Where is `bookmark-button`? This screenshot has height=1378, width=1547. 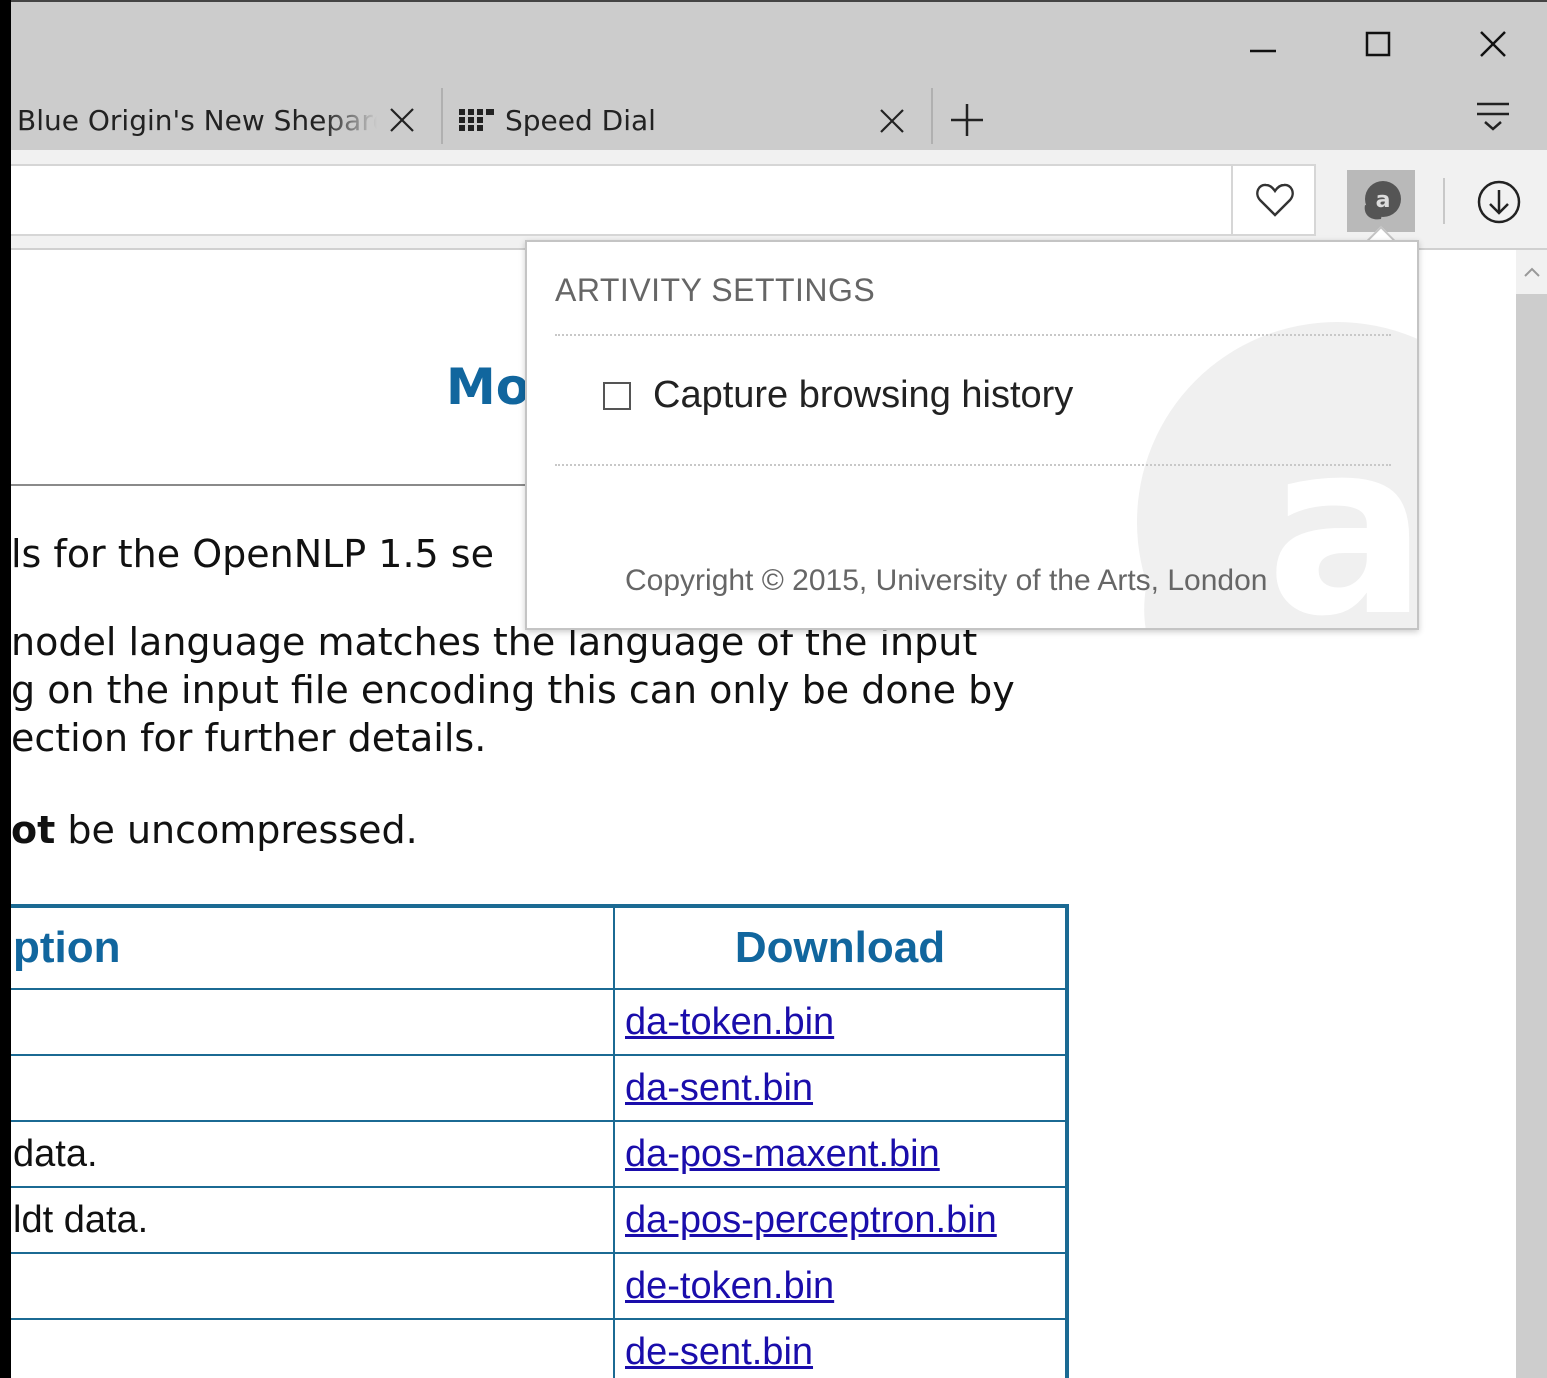 bookmark-button is located at coordinates (1274, 200).